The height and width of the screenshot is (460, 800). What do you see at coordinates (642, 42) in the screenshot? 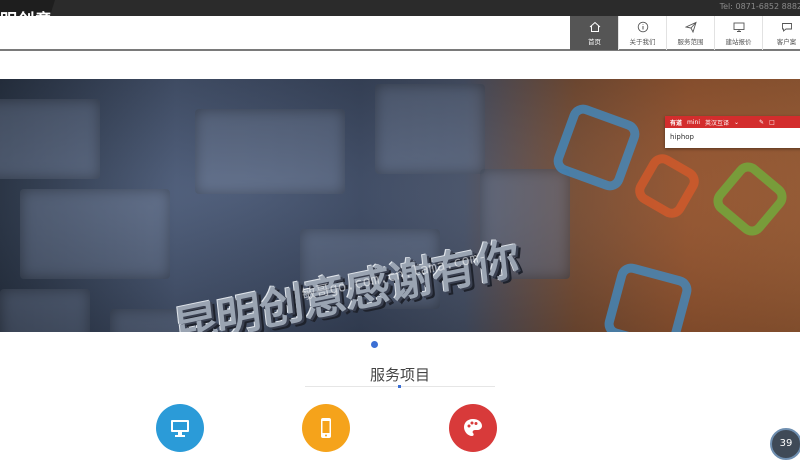
I see `nav-item-label: 关于我们` at bounding box center [642, 42].